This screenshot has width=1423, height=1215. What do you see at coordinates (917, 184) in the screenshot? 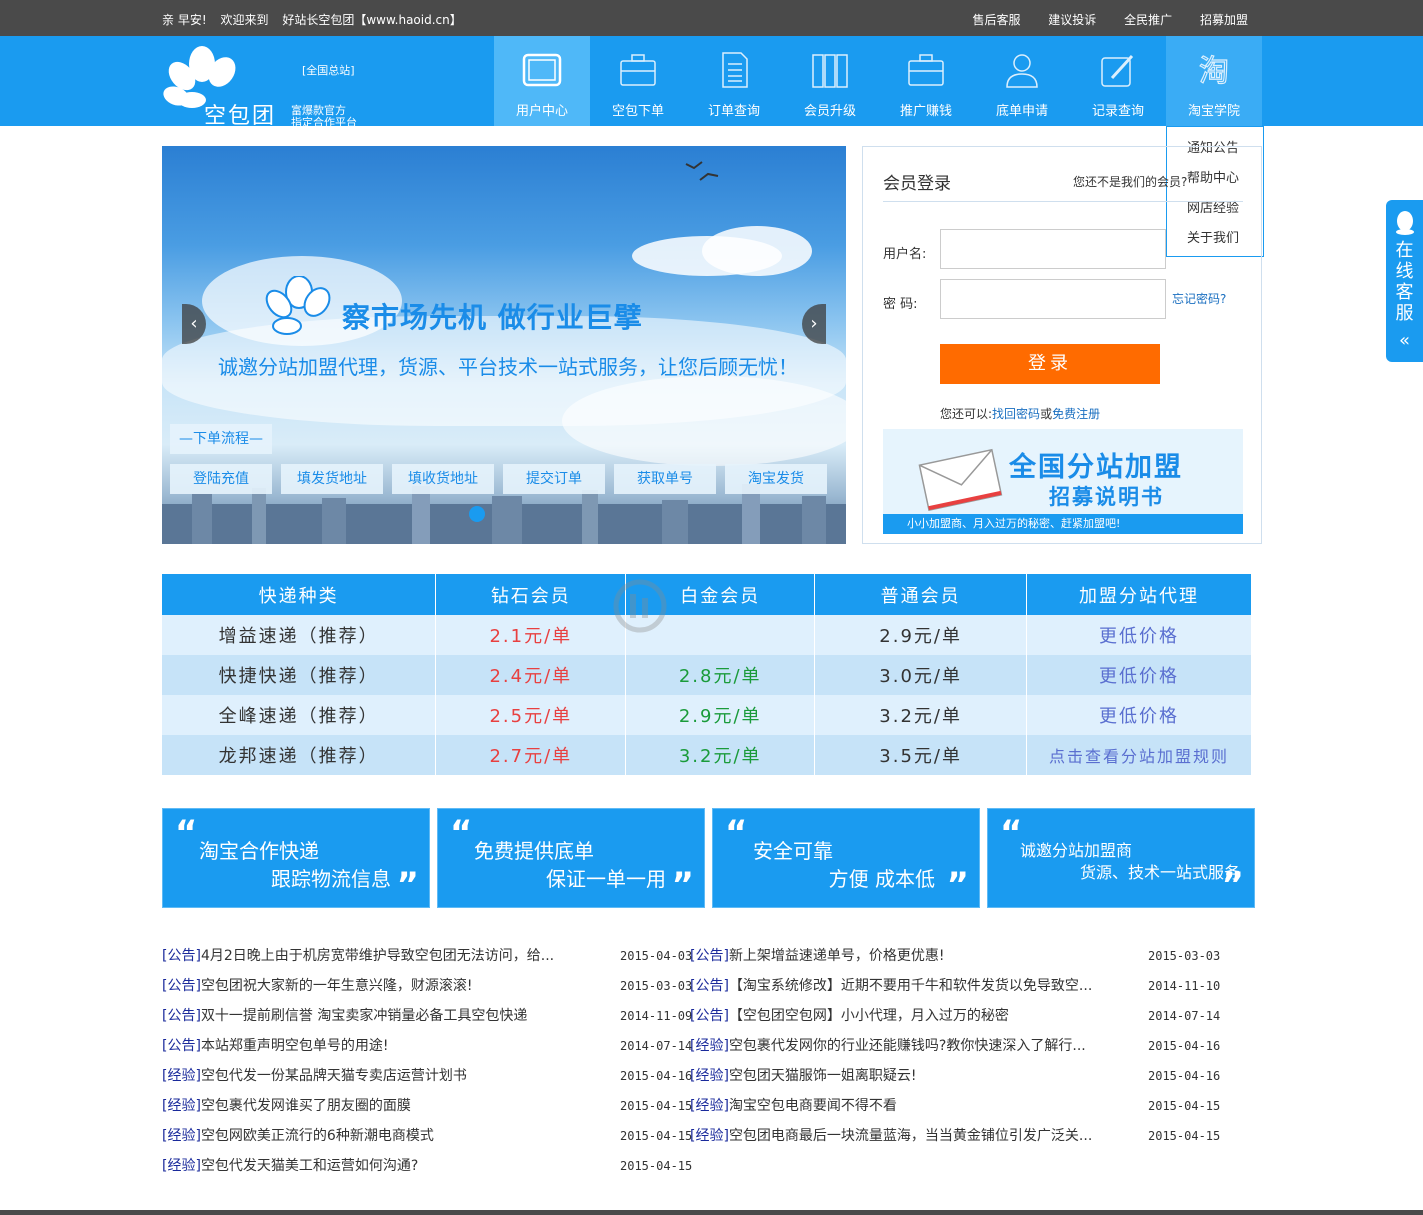
I see `login-title: 会员登录` at bounding box center [917, 184].